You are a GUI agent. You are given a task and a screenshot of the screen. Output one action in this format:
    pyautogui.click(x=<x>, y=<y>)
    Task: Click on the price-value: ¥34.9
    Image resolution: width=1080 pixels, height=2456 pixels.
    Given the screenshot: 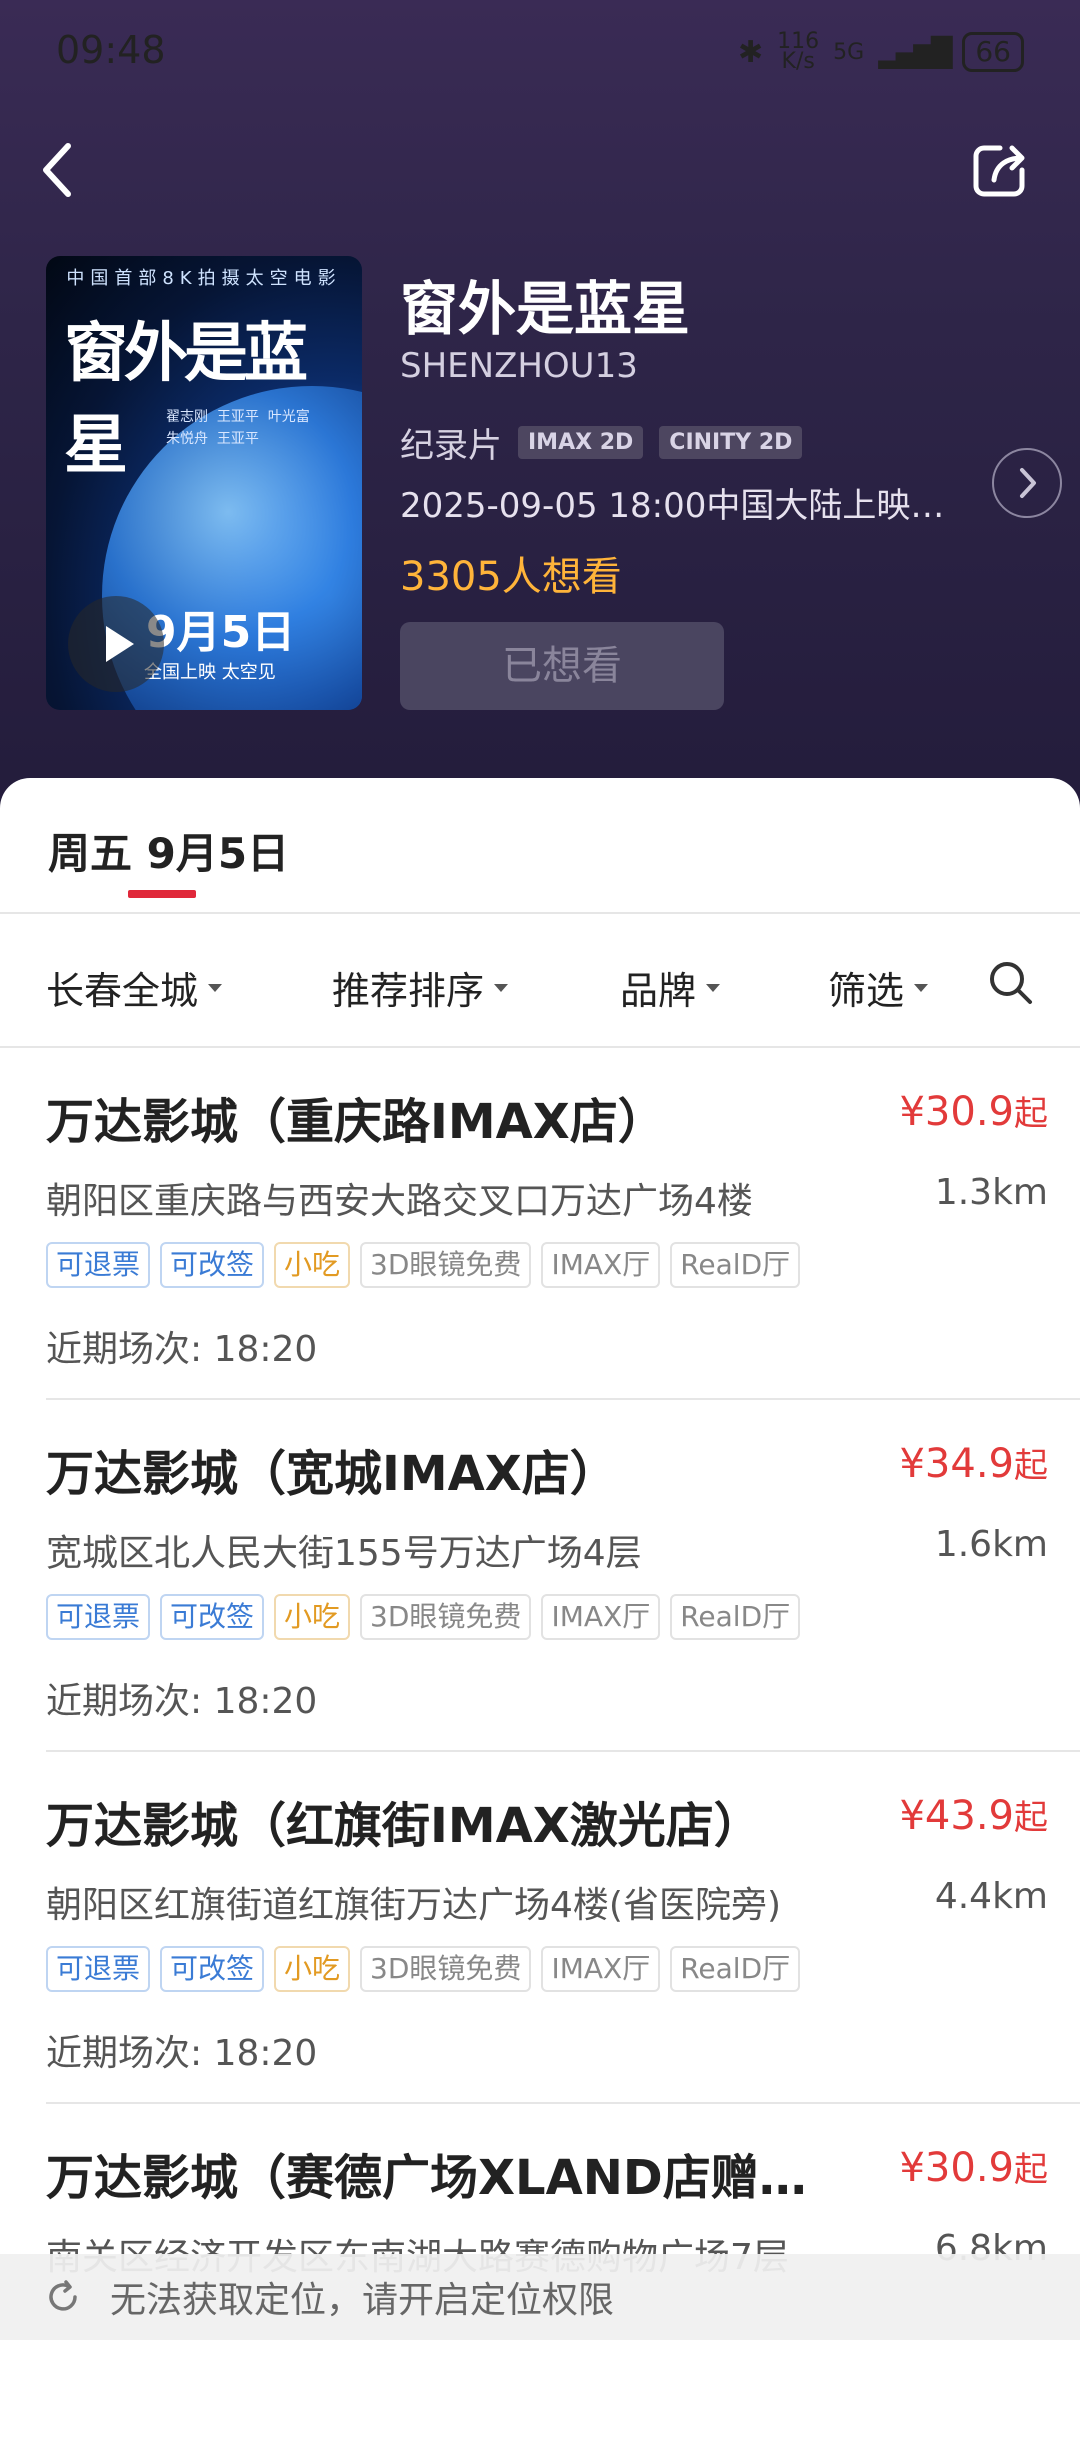 What is the action you would take?
    pyautogui.click(x=956, y=1464)
    